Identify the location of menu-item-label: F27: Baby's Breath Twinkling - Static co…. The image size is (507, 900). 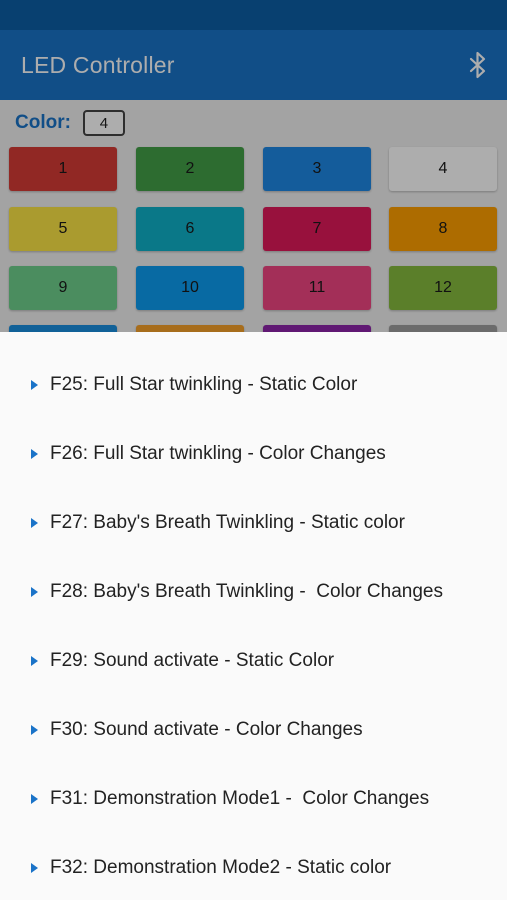
(227, 522).